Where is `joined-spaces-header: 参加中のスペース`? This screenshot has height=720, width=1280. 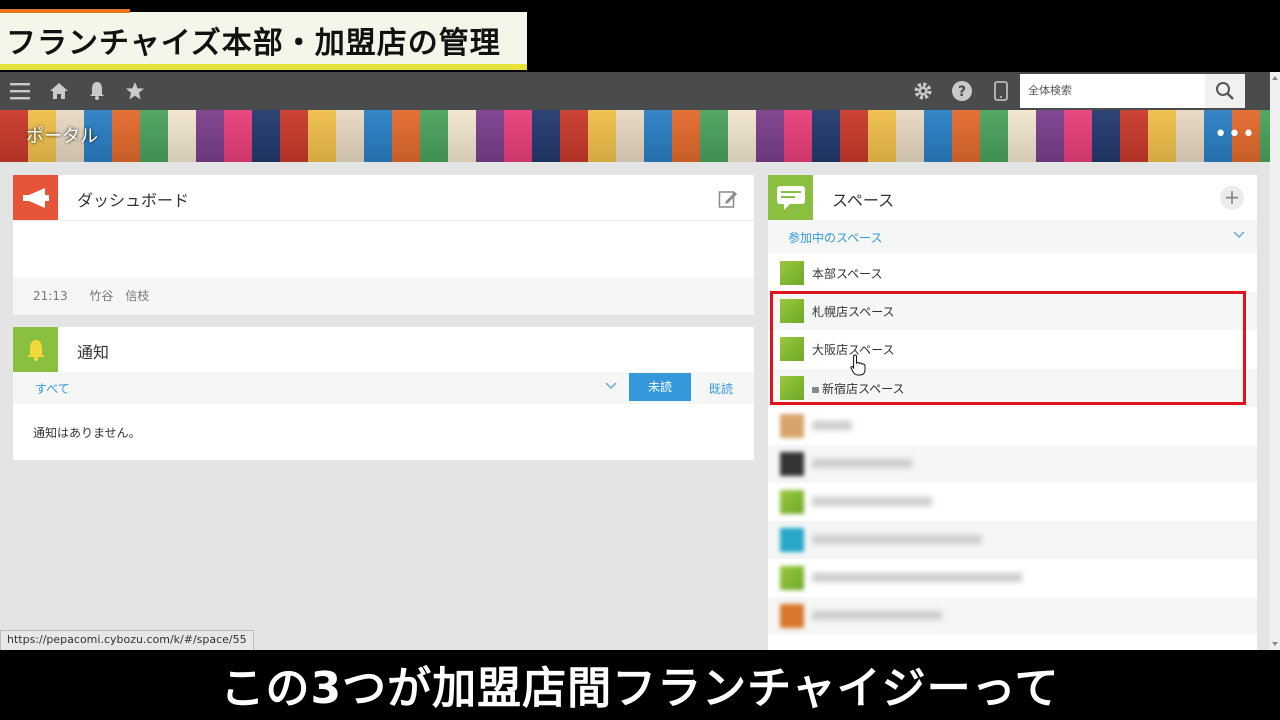 joined-spaces-header: 参加中のスペース is located at coordinates (1012, 236).